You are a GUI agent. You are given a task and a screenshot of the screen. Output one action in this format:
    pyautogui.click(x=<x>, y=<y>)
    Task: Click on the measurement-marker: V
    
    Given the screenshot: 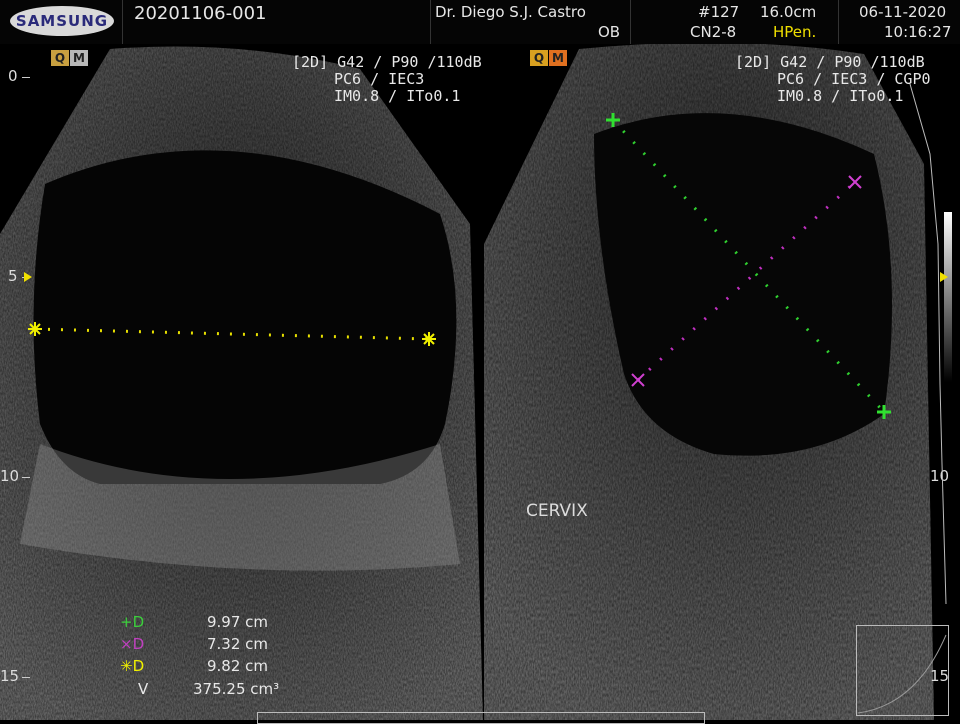 What is the action you would take?
    pyautogui.click(x=143, y=689)
    